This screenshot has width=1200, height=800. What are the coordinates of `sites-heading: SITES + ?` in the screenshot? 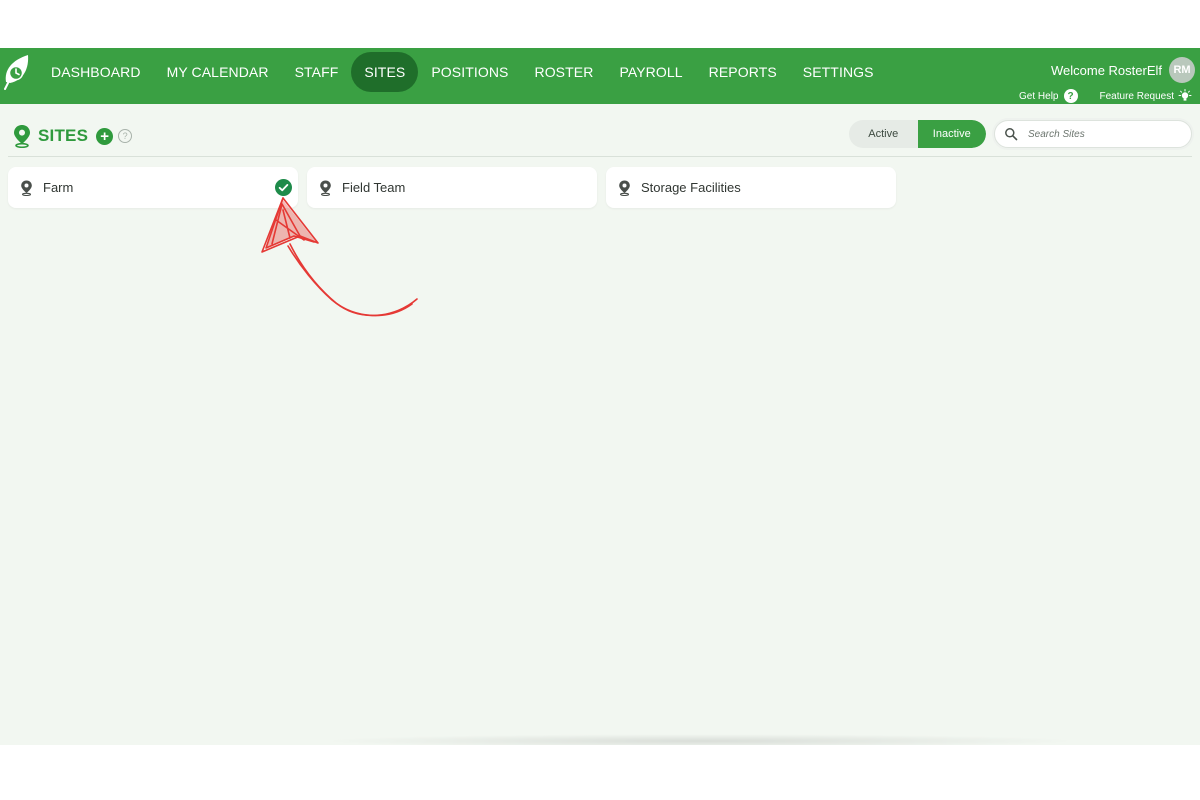 It's located at (72, 136).